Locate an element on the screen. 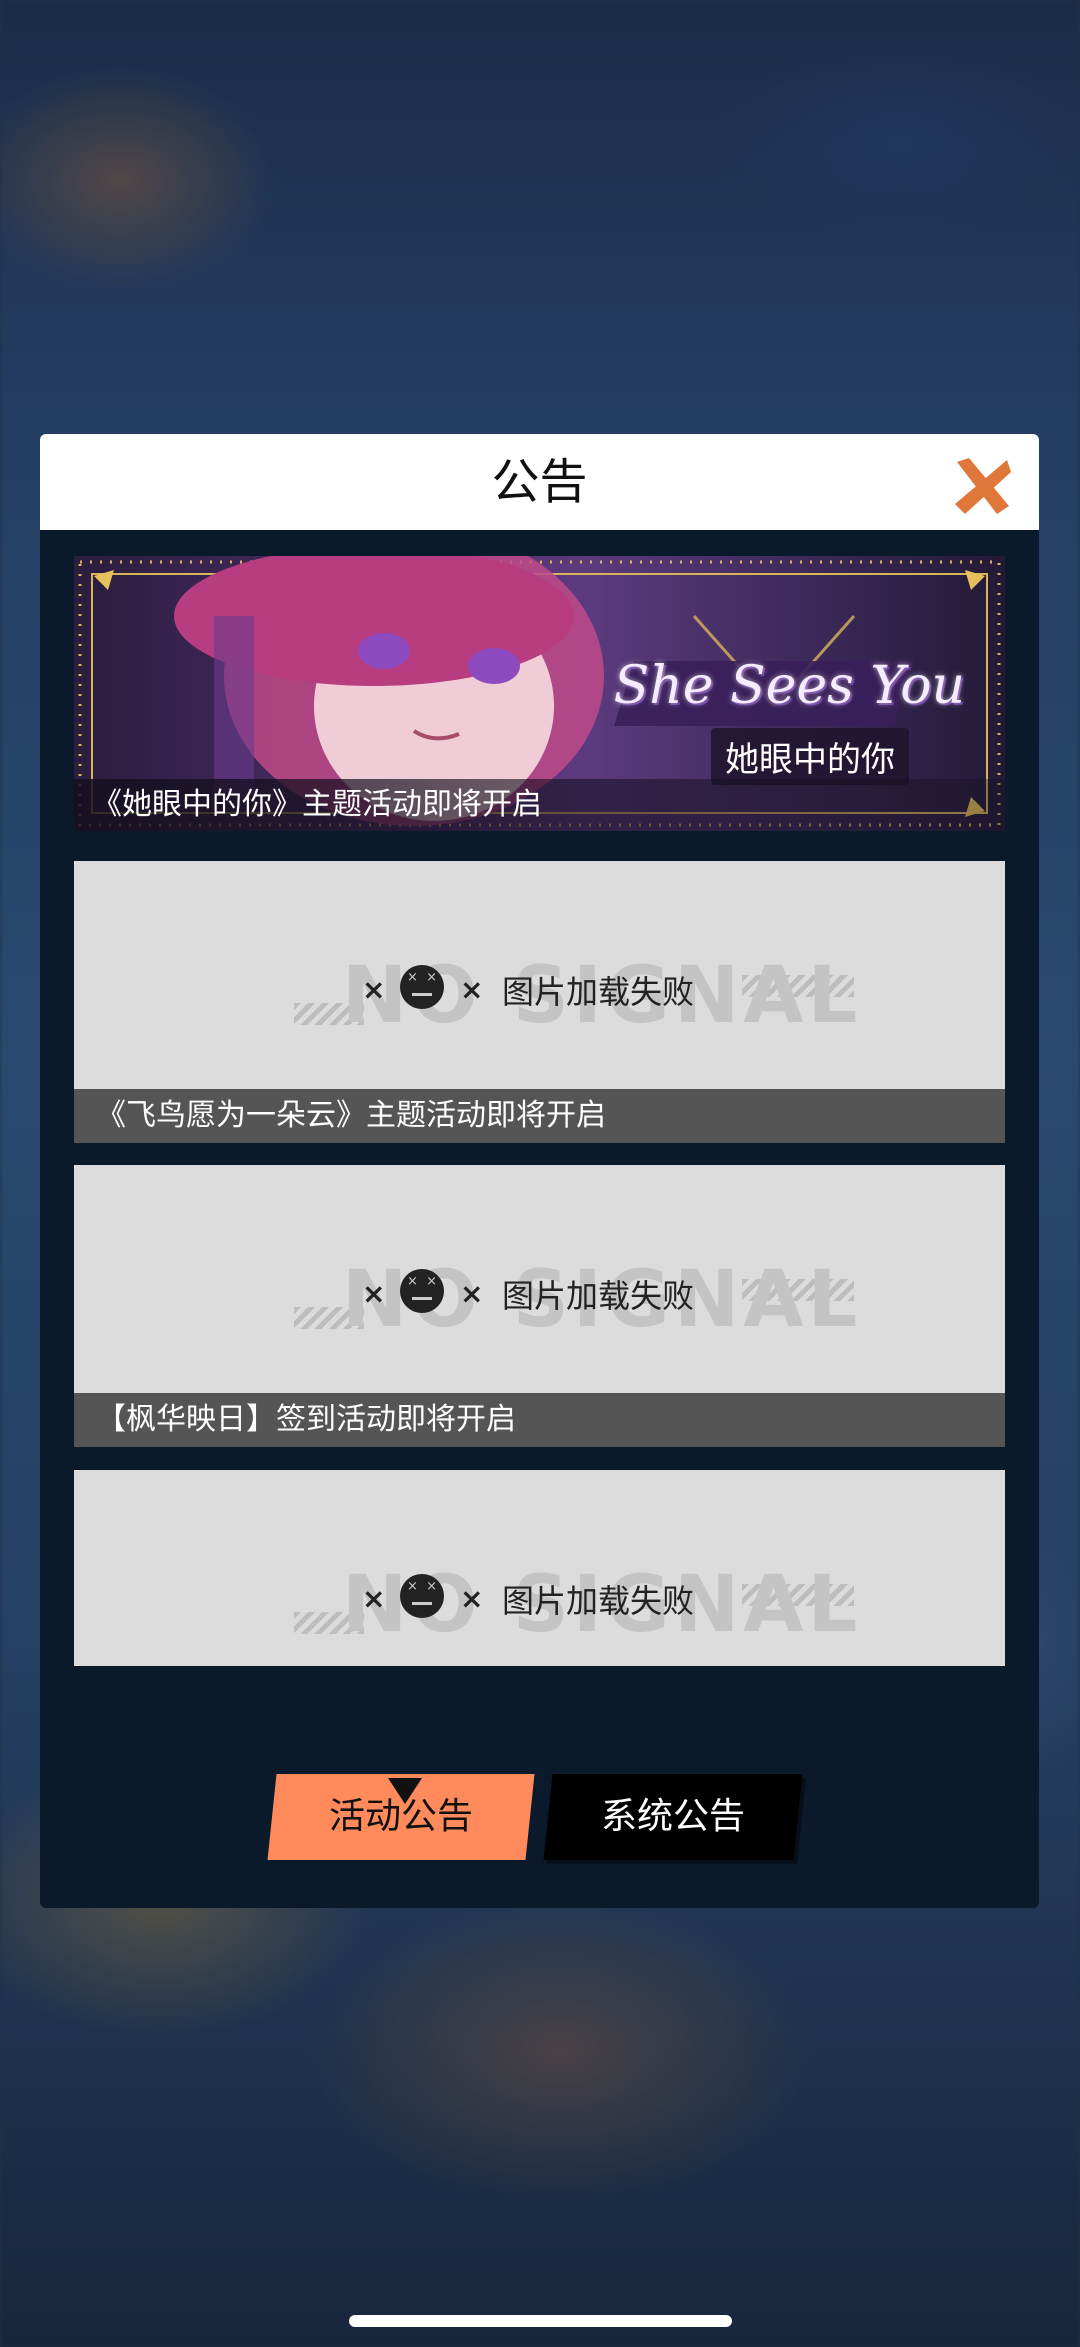  tab-system-announcement: 系统公告 is located at coordinates (673, 1817).